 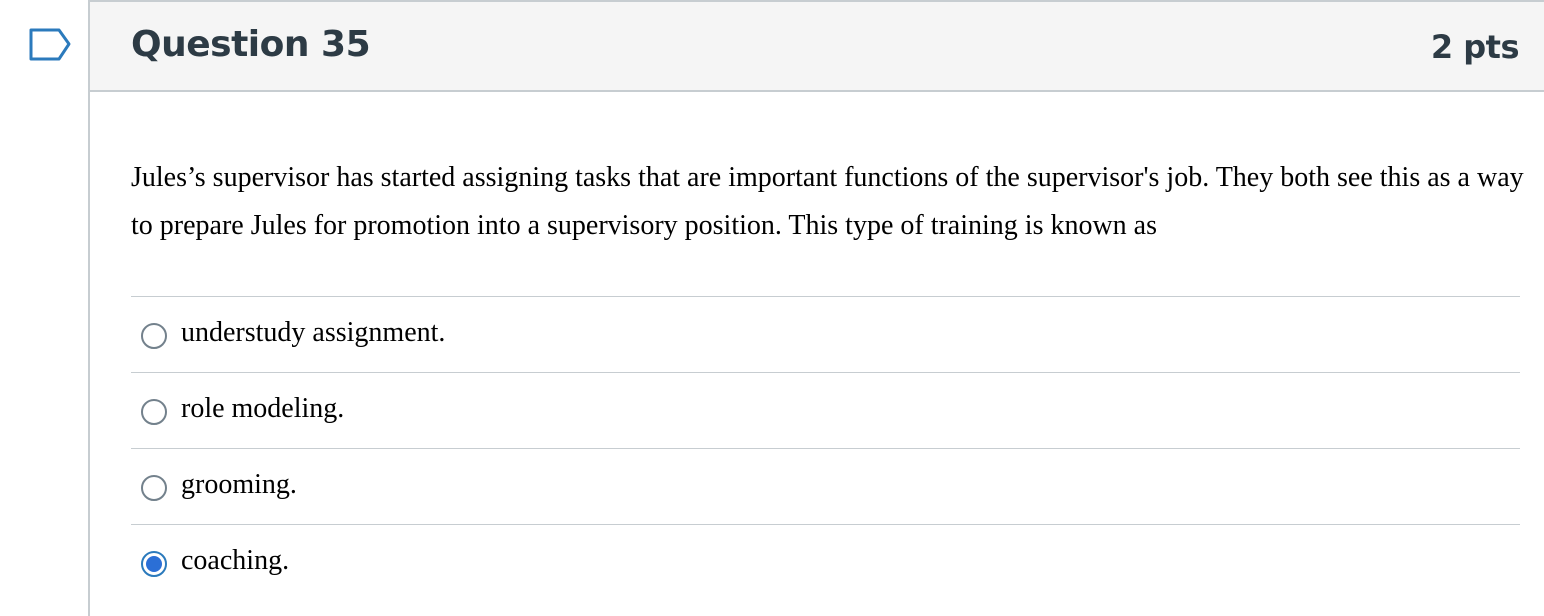 I want to click on answer-option: role modeling., so click(x=825, y=410).